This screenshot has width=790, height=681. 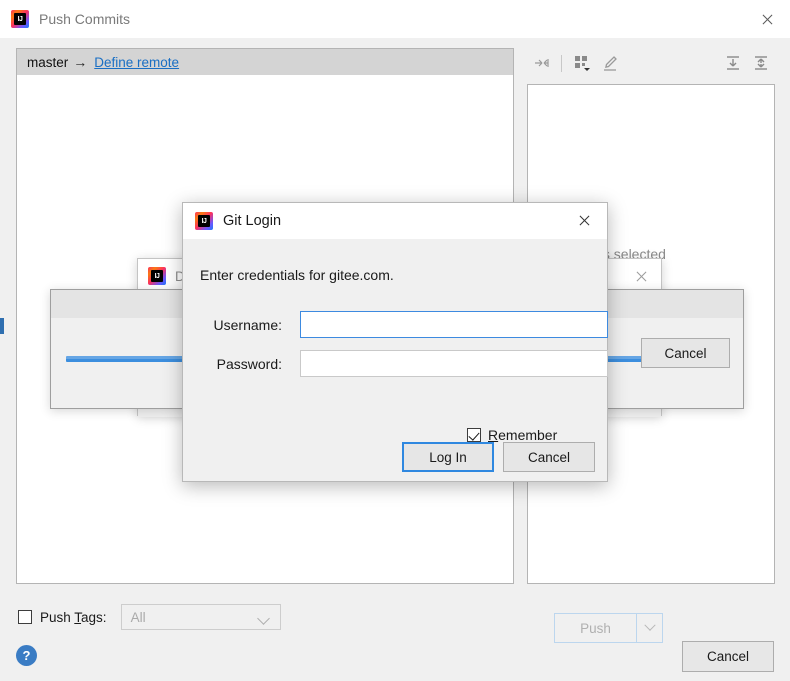 I want to click on push-tags-combo-value: All, so click(x=138, y=617).